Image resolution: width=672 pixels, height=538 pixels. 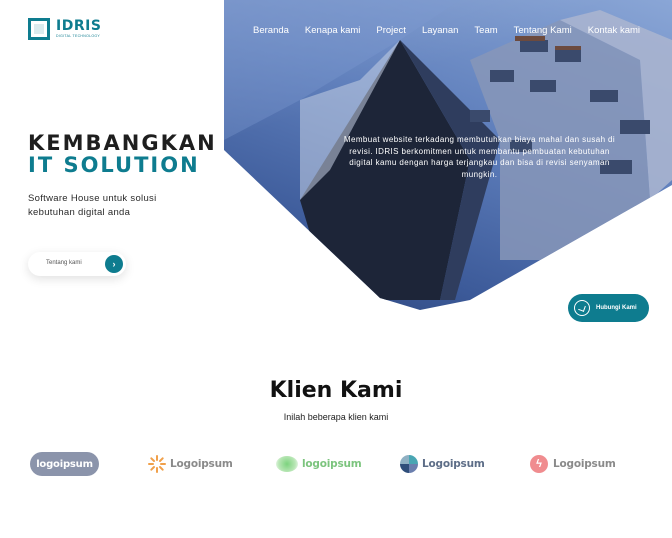 What do you see at coordinates (582, 308) in the screenshot?
I see `whatsapp-icon` at bounding box center [582, 308].